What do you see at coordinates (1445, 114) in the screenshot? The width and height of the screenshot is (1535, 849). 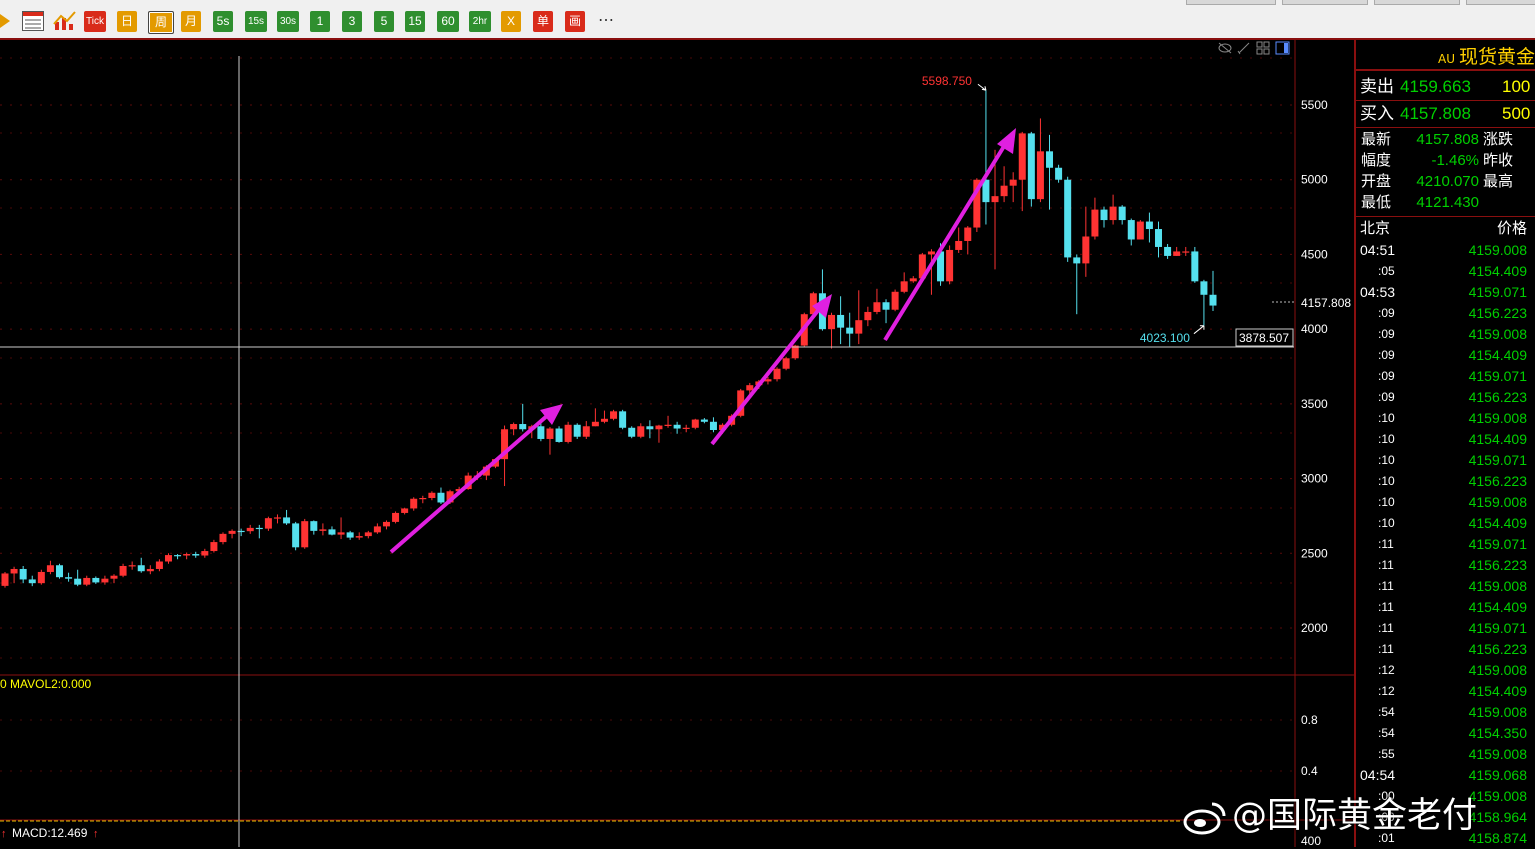 I see `buy-row: 买入 4157.808 500` at bounding box center [1445, 114].